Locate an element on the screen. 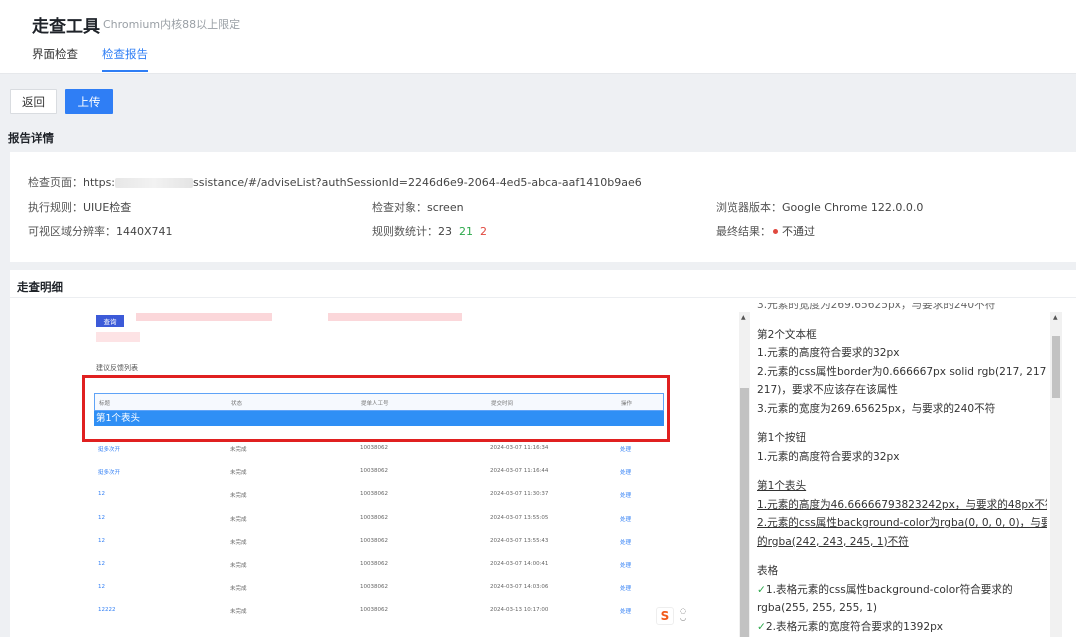 The width and height of the screenshot is (1076, 637). preview-list-title: 建议反馈列表 is located at coordinates (117, 368).